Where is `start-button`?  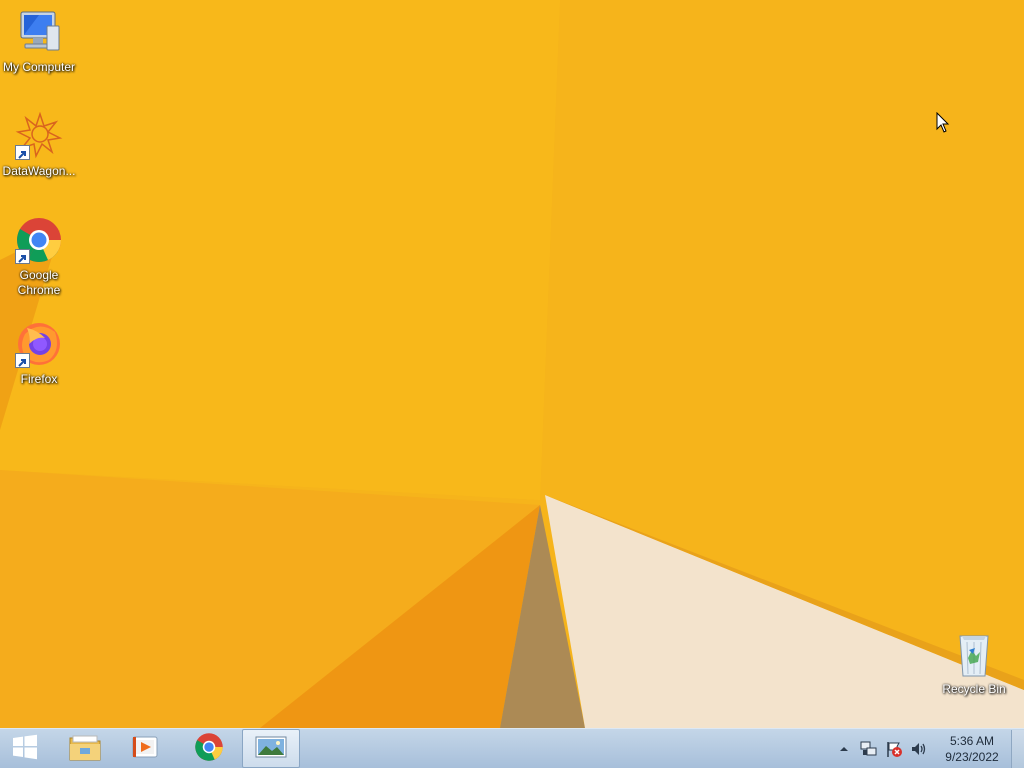
start-button is located at coordinates (25, 748).